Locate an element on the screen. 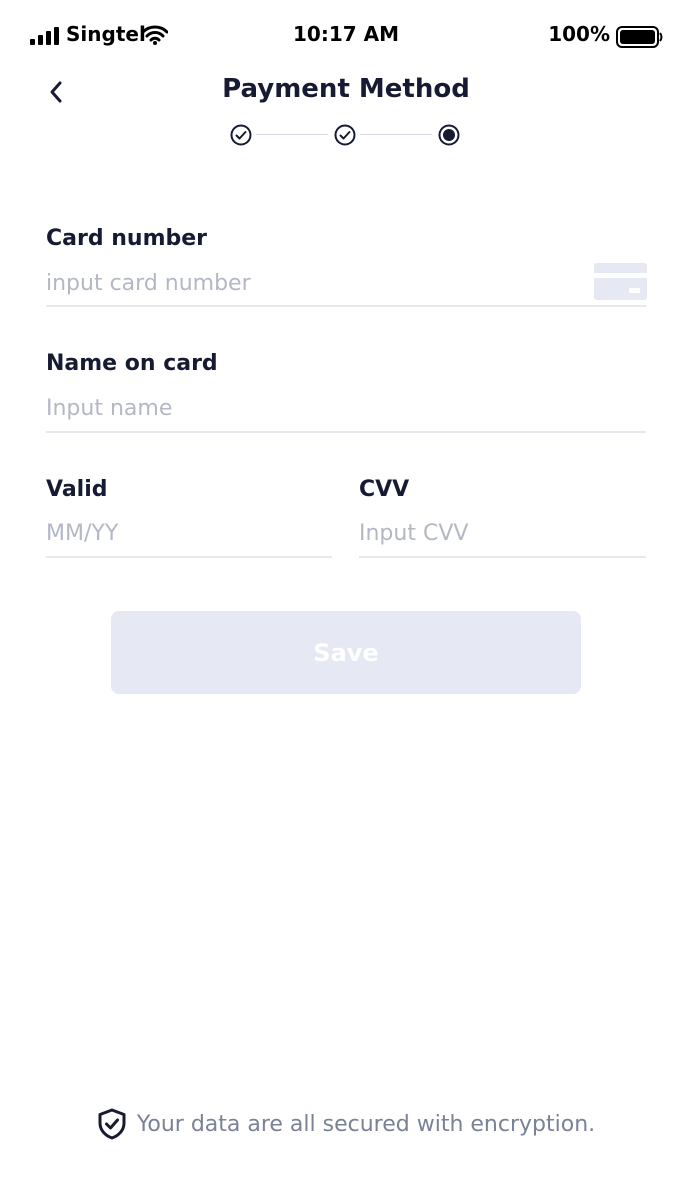 Image resolution: width=692 pixels, height=1200 pixels. radio-current-icon is located at coordinates (449, 135).